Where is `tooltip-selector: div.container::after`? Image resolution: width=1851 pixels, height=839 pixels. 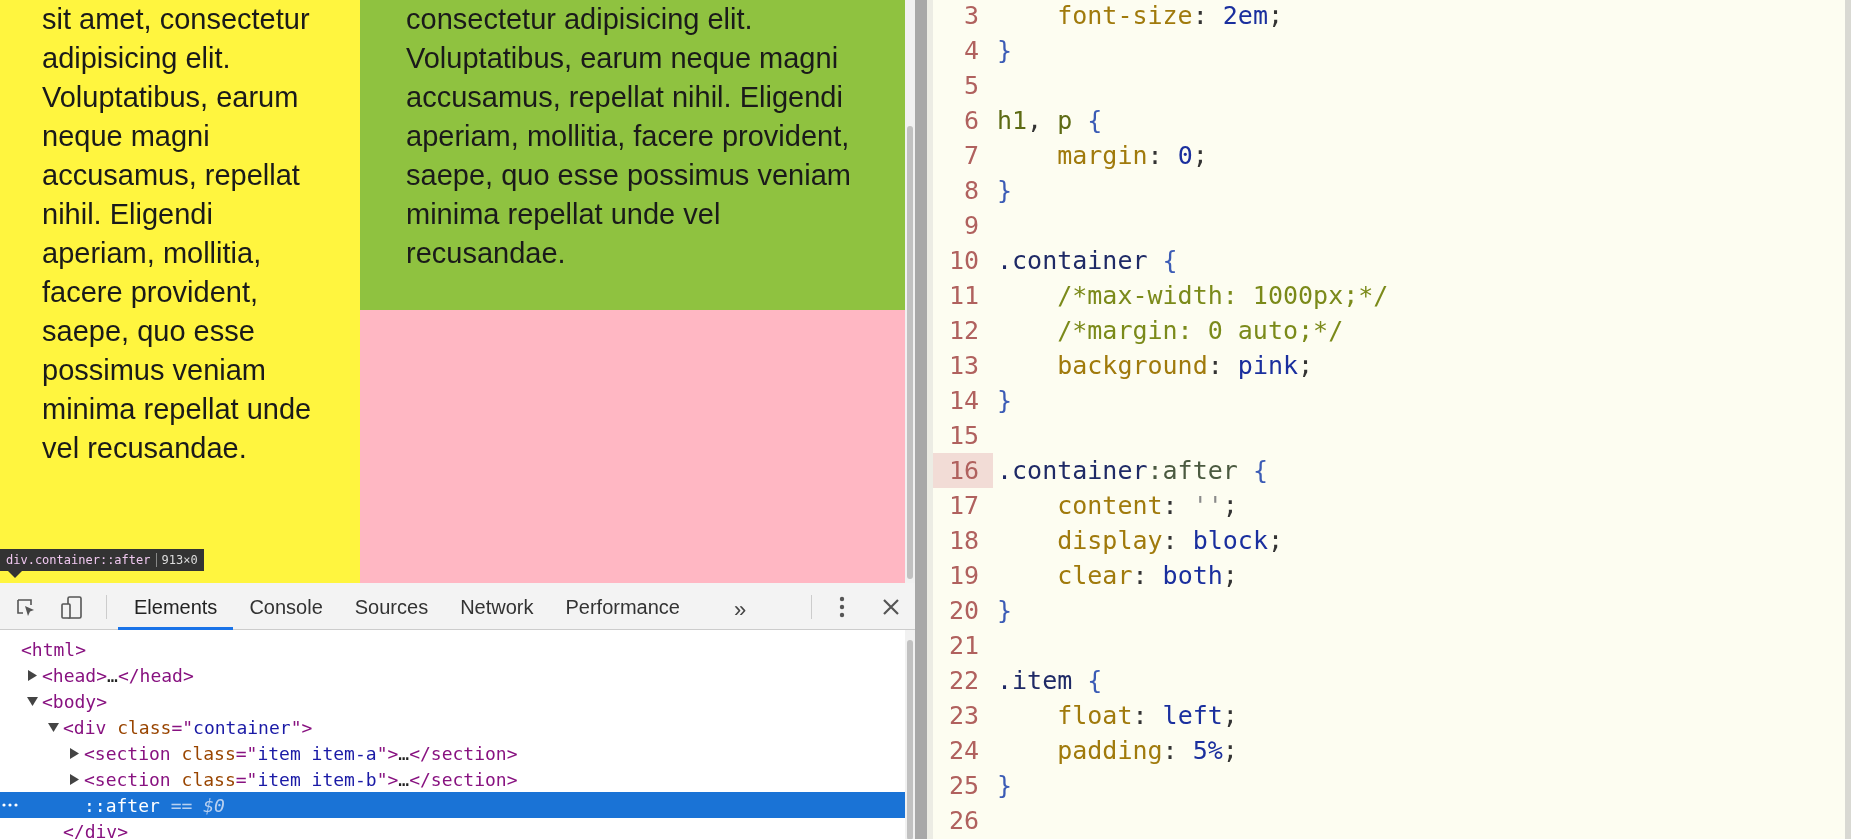 tooltip-selector: div.container::after is located at coordinates (78, 560).